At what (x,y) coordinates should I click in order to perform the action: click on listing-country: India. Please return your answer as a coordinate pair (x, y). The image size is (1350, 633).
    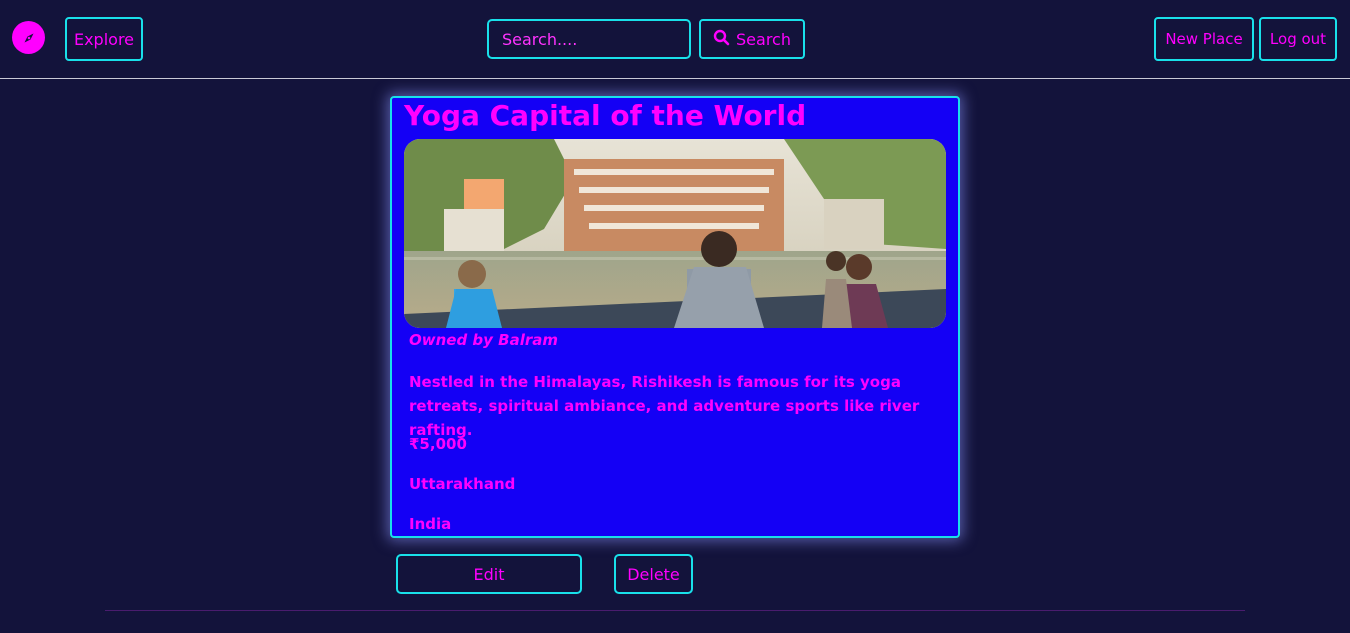
    Looking at the image, I should click on (430, 524).